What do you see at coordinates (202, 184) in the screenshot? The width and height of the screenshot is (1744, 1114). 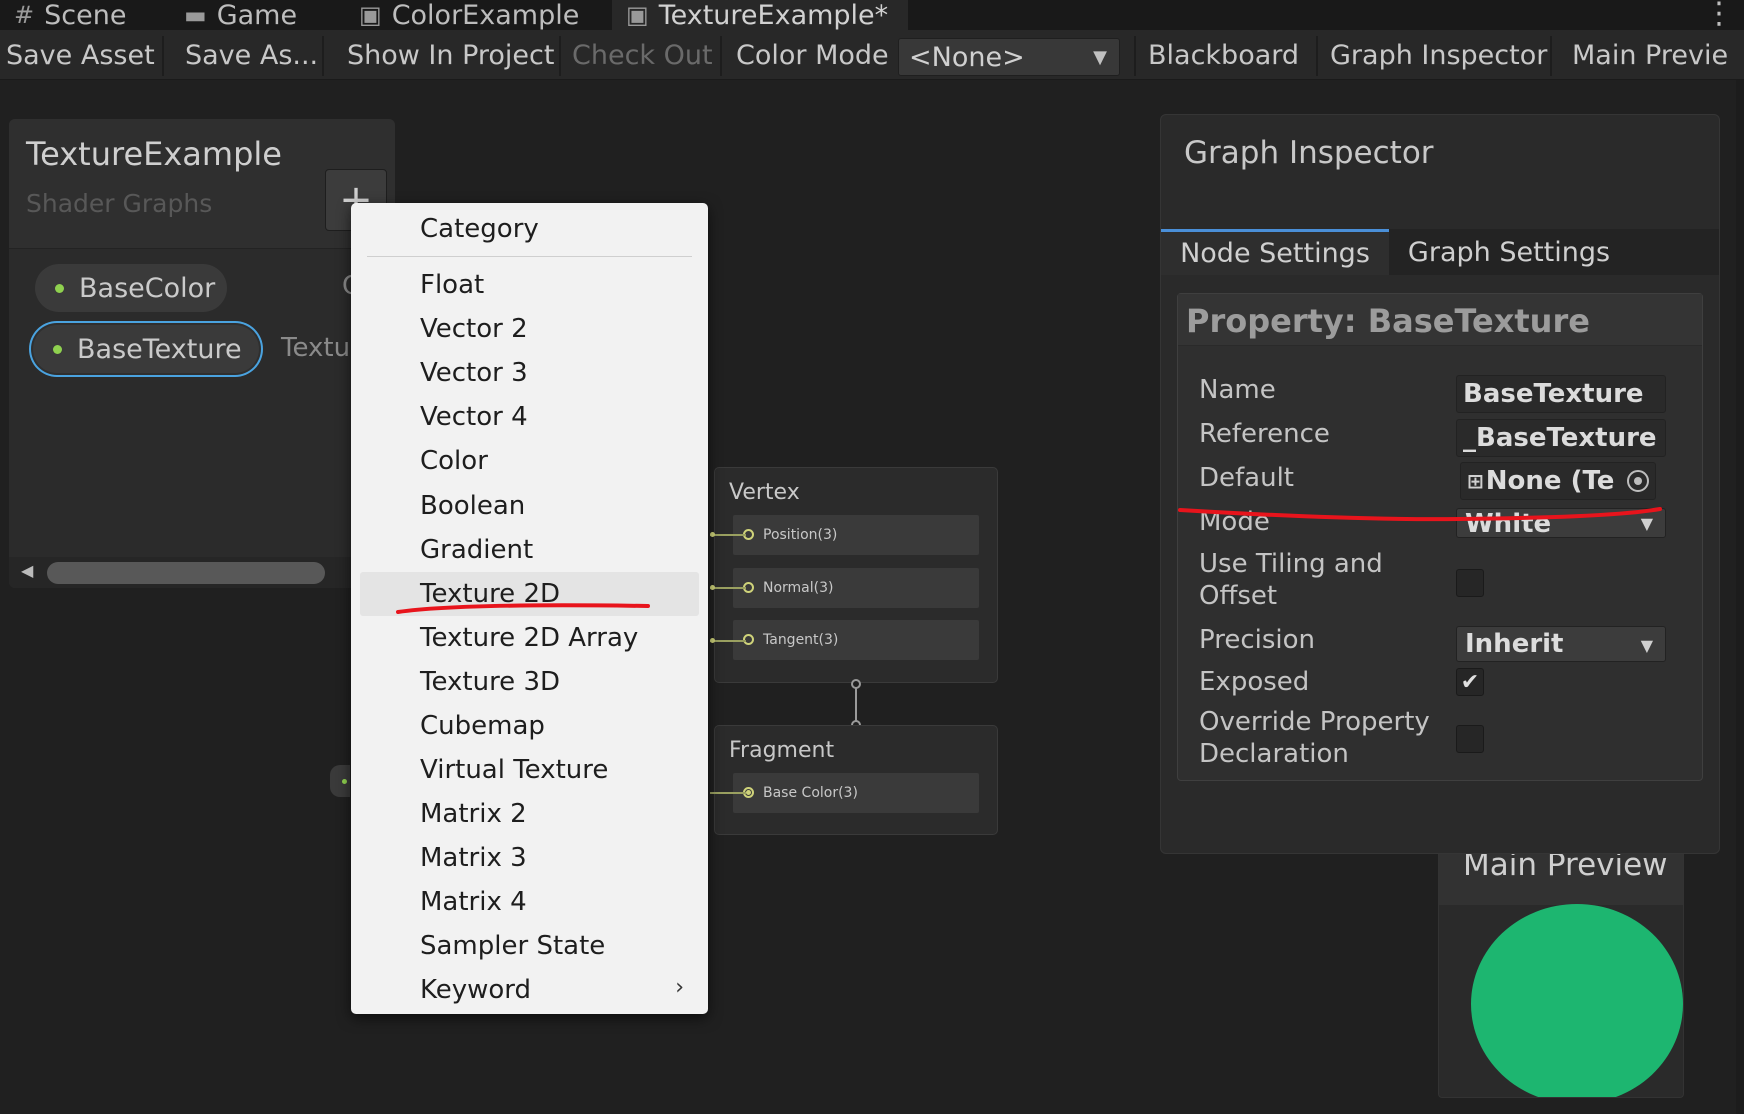 I see `blackboard-header: TextureExample Shader Graphs +` at bounding box center [202, 184].